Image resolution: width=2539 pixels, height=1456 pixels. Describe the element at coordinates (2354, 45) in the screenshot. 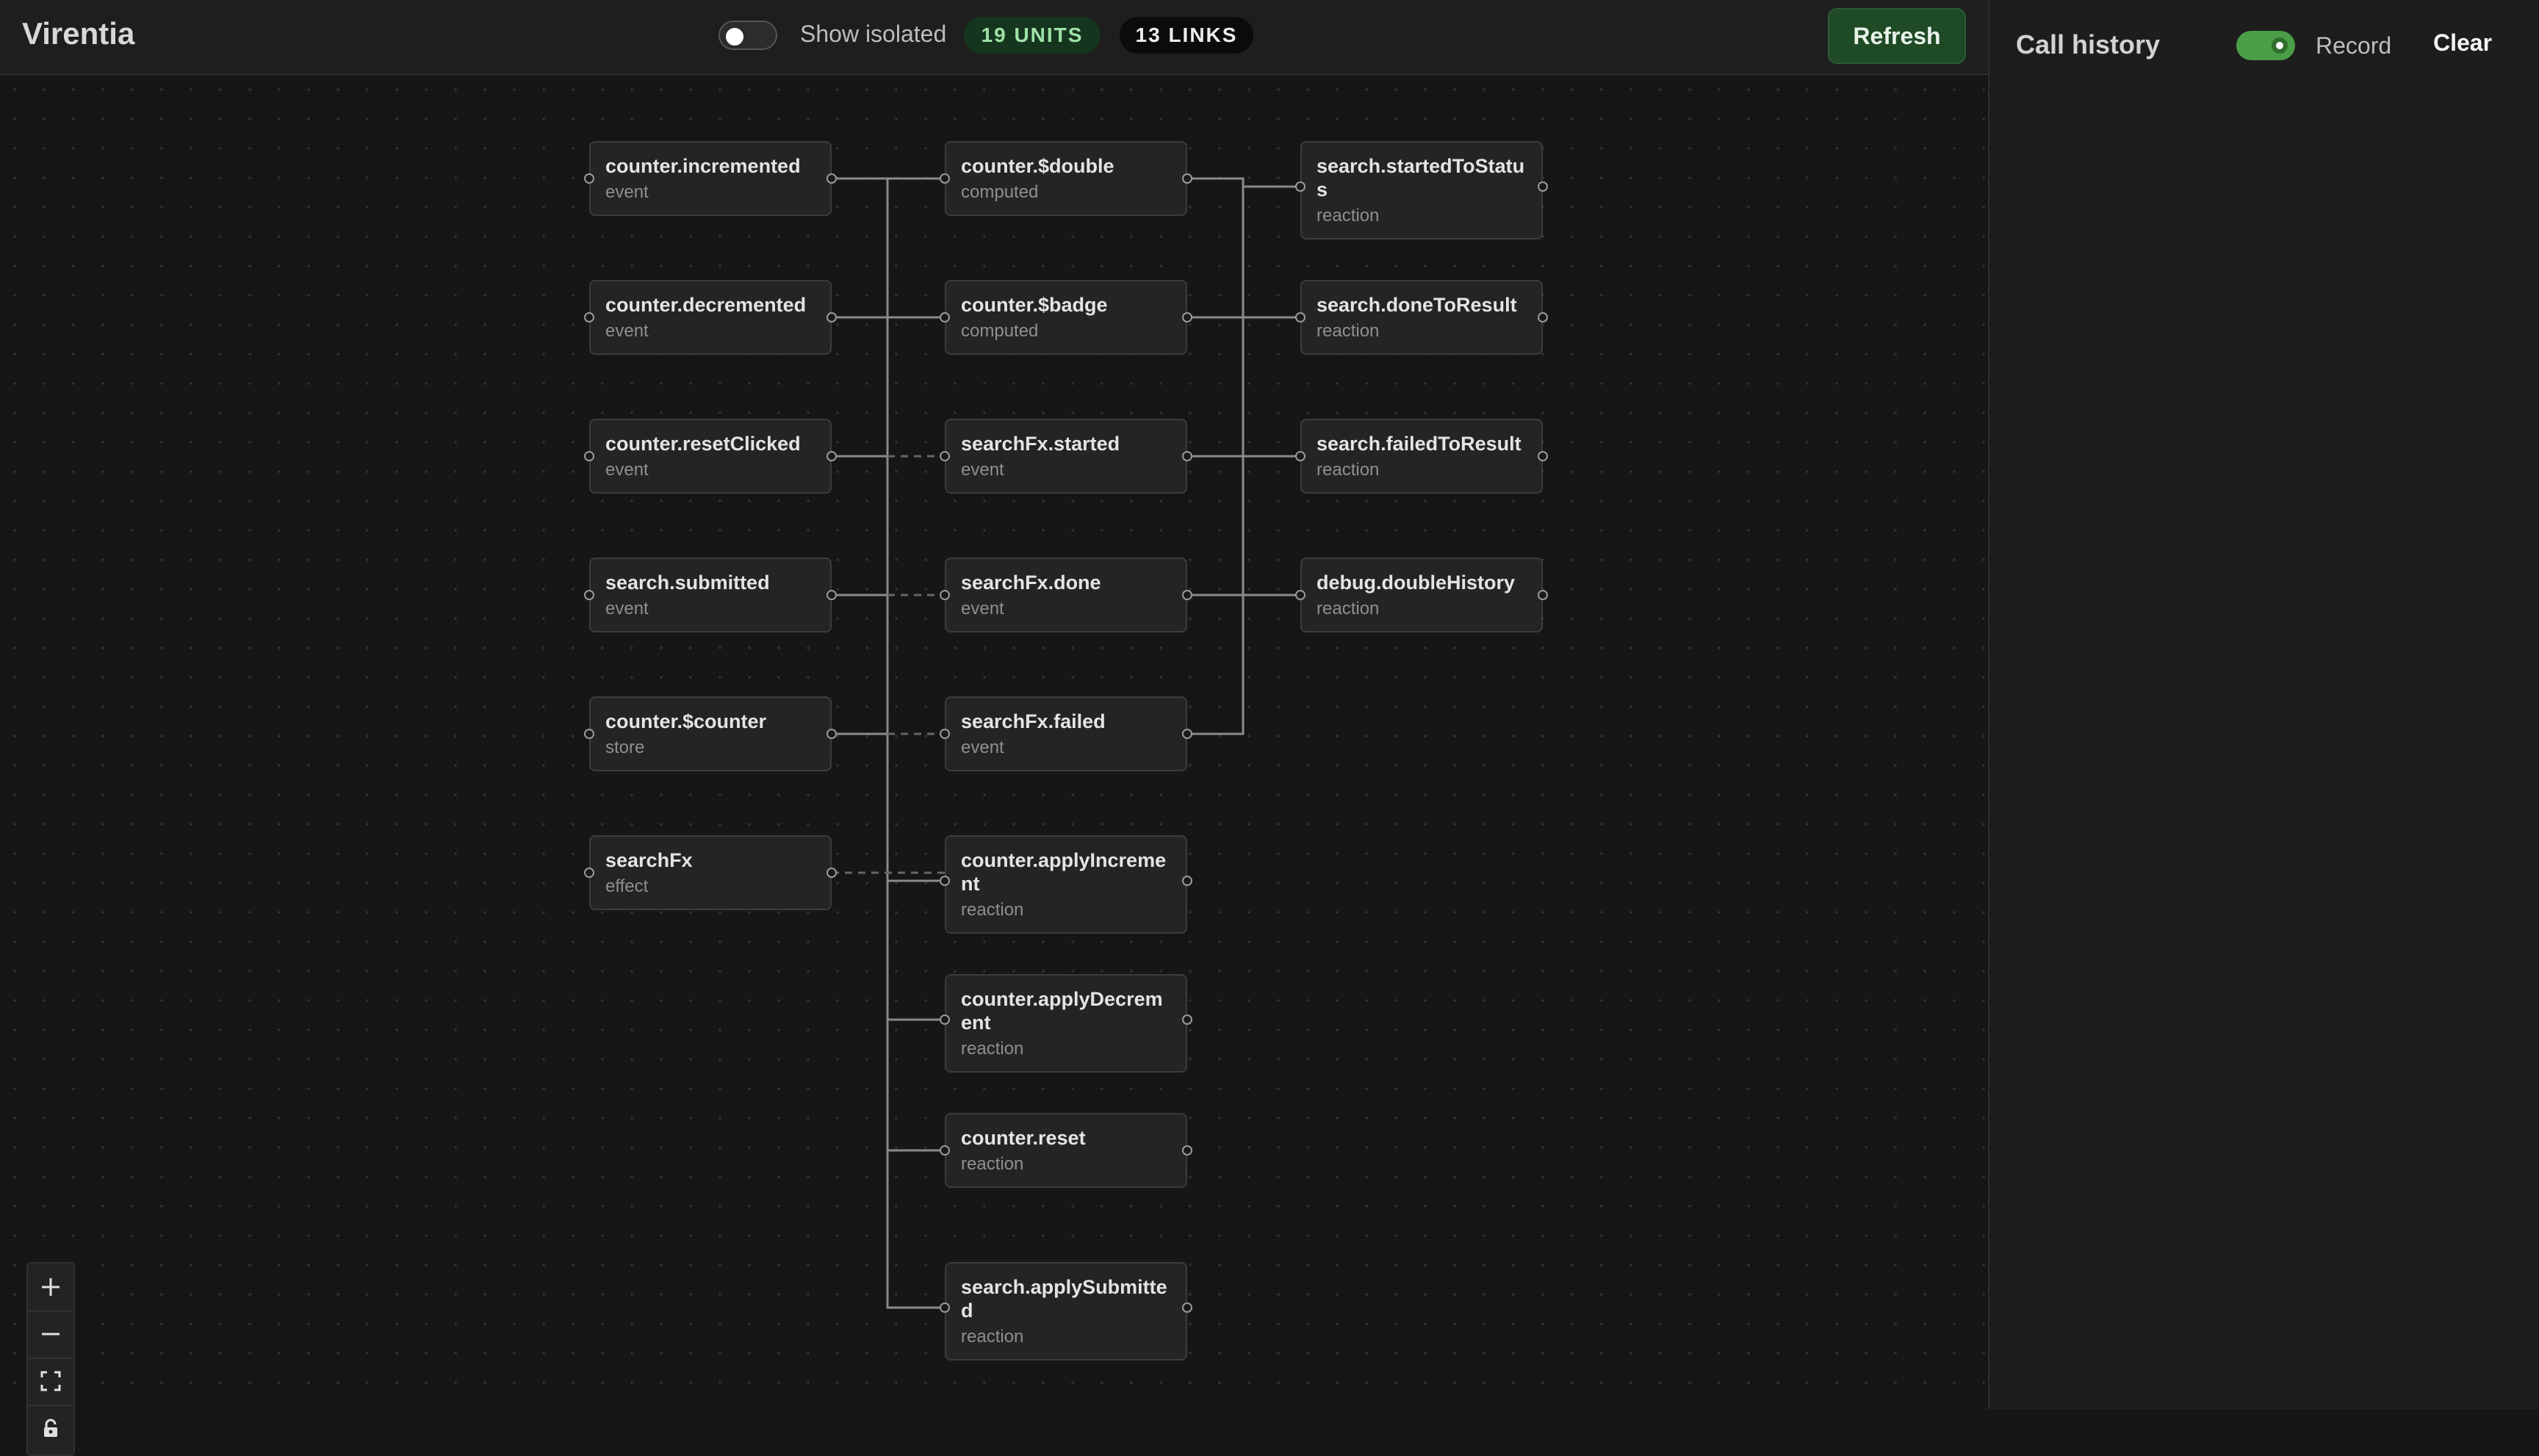

I see `record-label: Record` at that location.